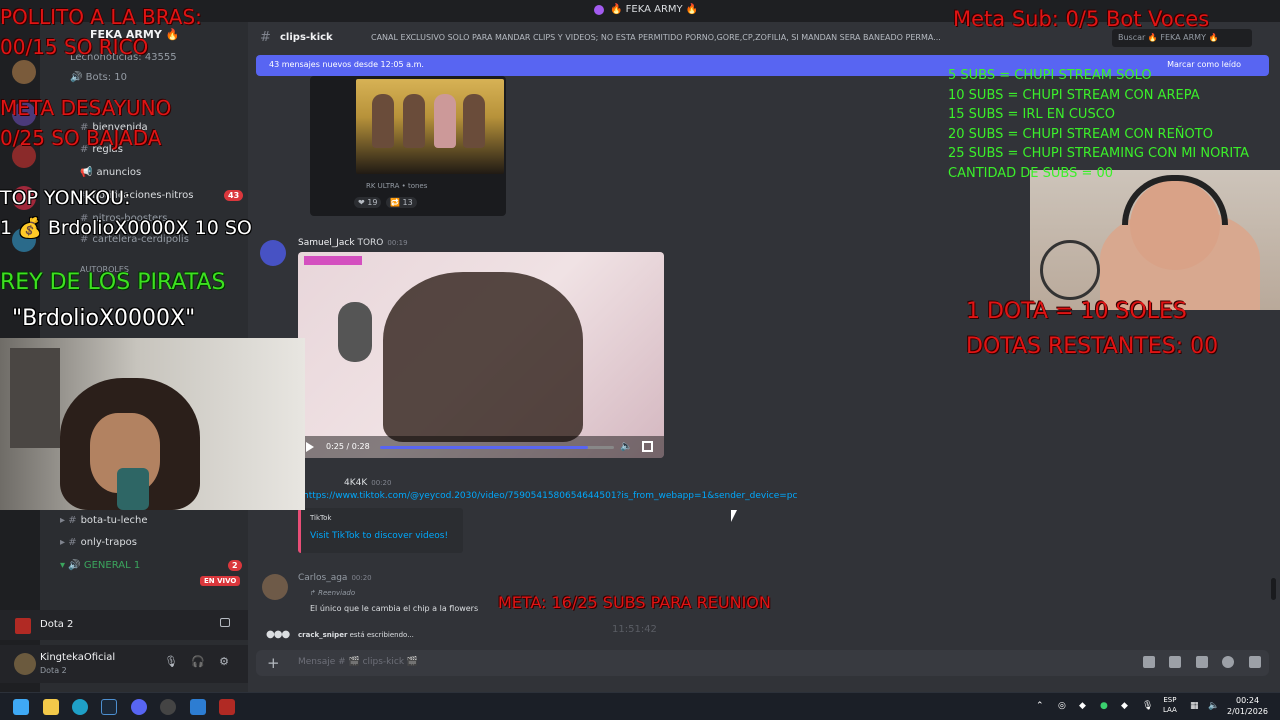  I want to click on clock: 00:24 2/01/2026, so click(1247, 706).